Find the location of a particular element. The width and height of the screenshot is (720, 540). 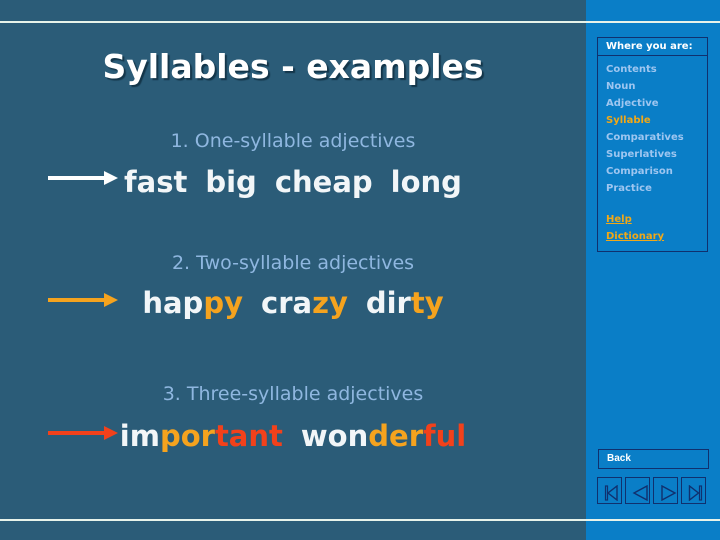

slide-navigation-controls is located at coordinates (653, 490).